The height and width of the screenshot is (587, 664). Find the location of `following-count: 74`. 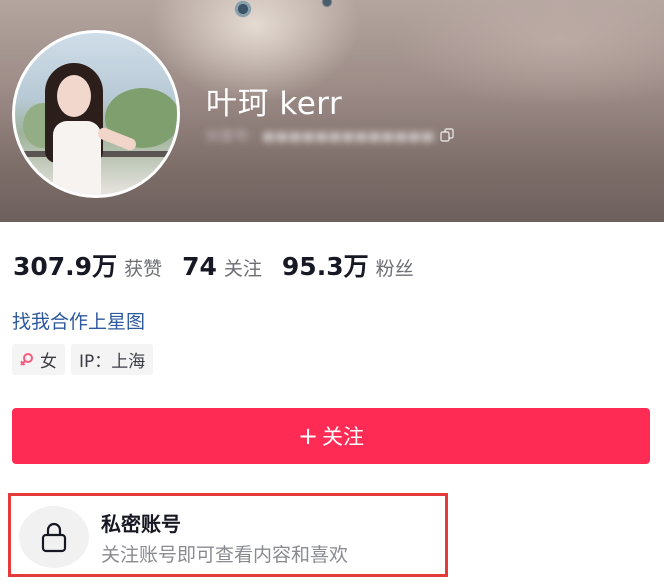

following-count: 74 is located at coordinates (199, 266).